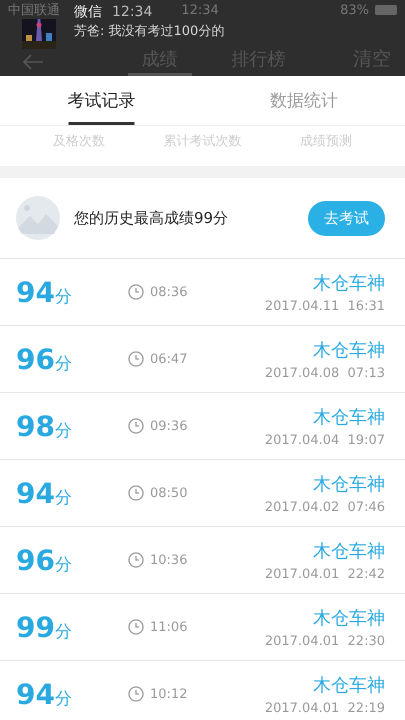  What do you see at coordinates (132, 12) in the screenshot?
I see `notification-time: 12:34` at bounding box center [132, 12].